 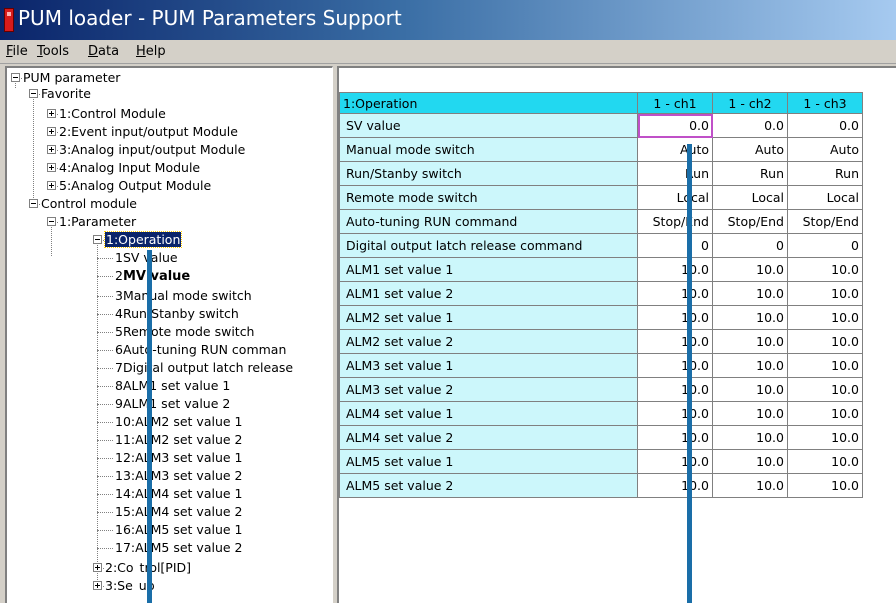 What do you see at coordinates (169, 132) in the screenshot?
I see `tree-node: 2:Event input/output Module` at bounding box center [169, 132].